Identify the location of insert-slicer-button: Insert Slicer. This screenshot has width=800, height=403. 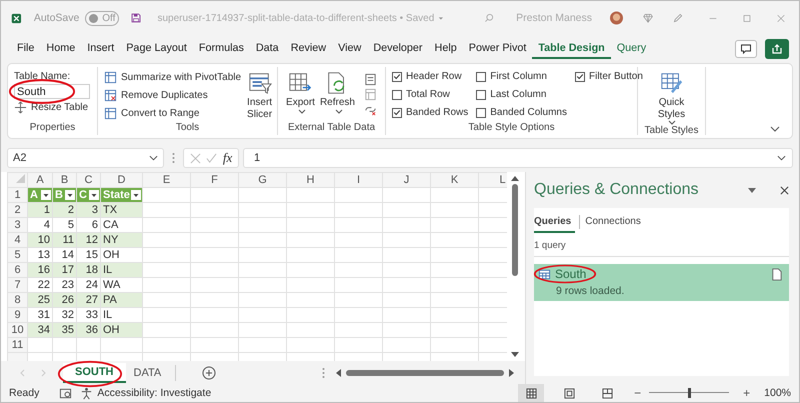
(259, 96).